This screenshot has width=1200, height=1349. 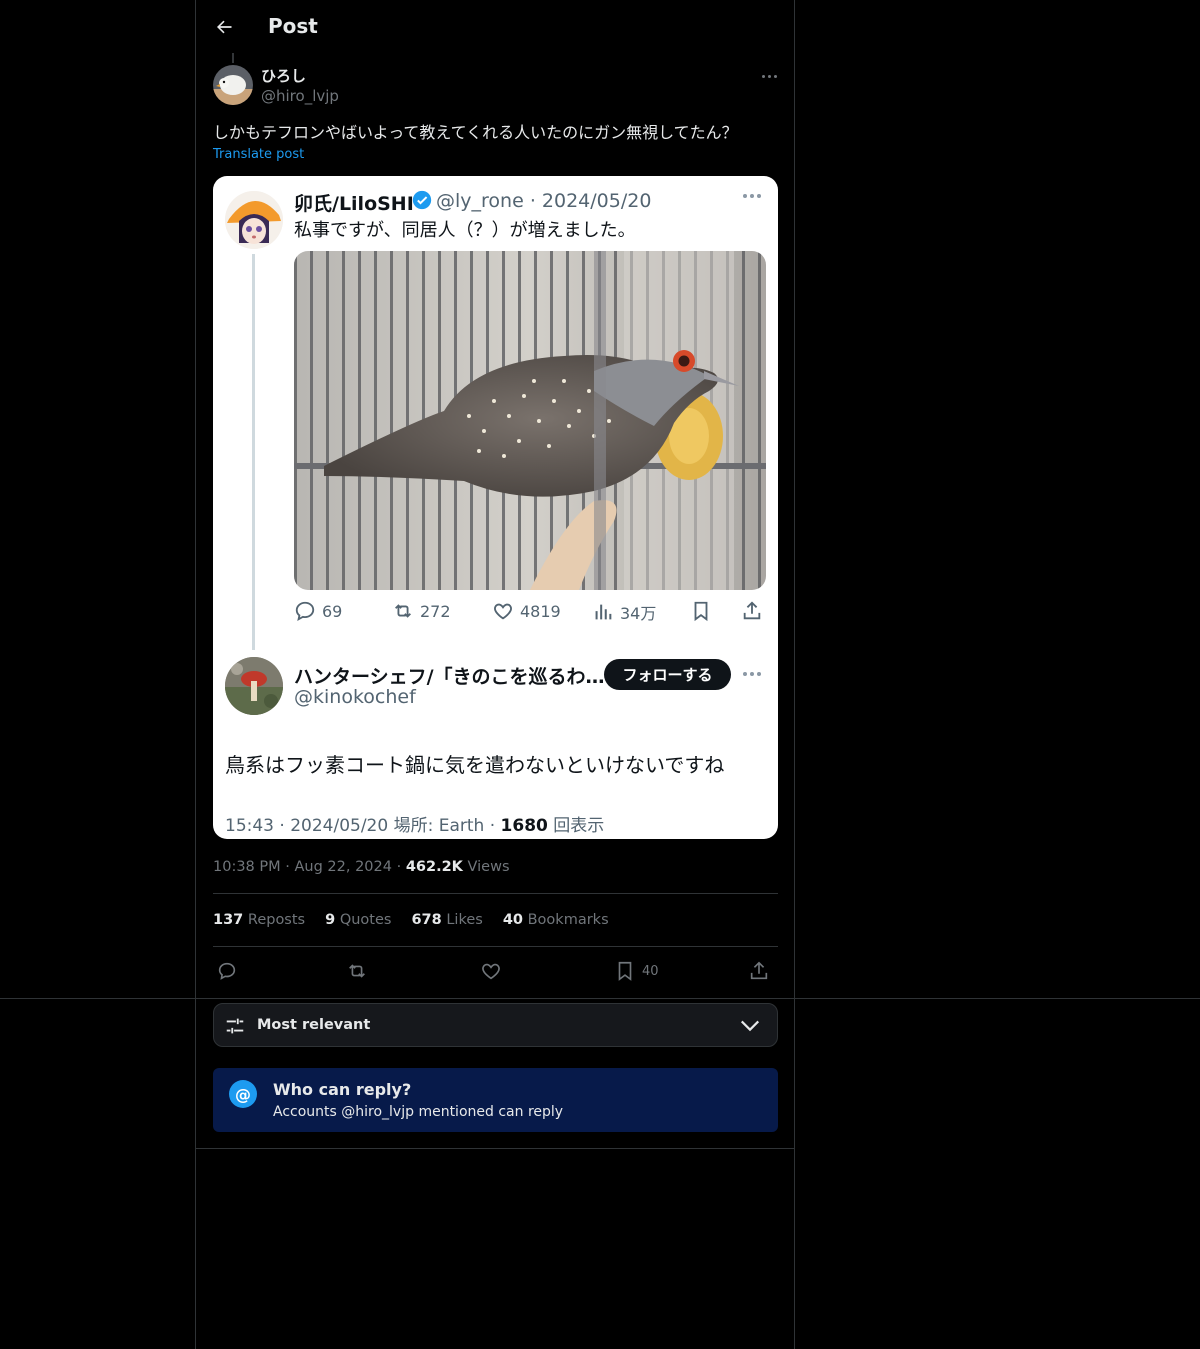 I want to click on author-name: ひろし, so click(x=283, y=75).